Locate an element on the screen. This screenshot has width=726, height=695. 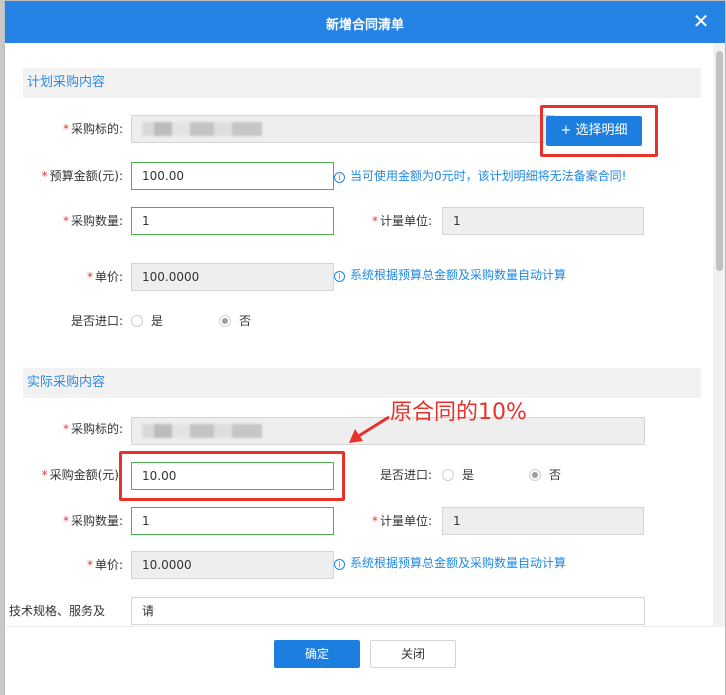
actual-spec-input: 请 is located at coordinates (388, 611).